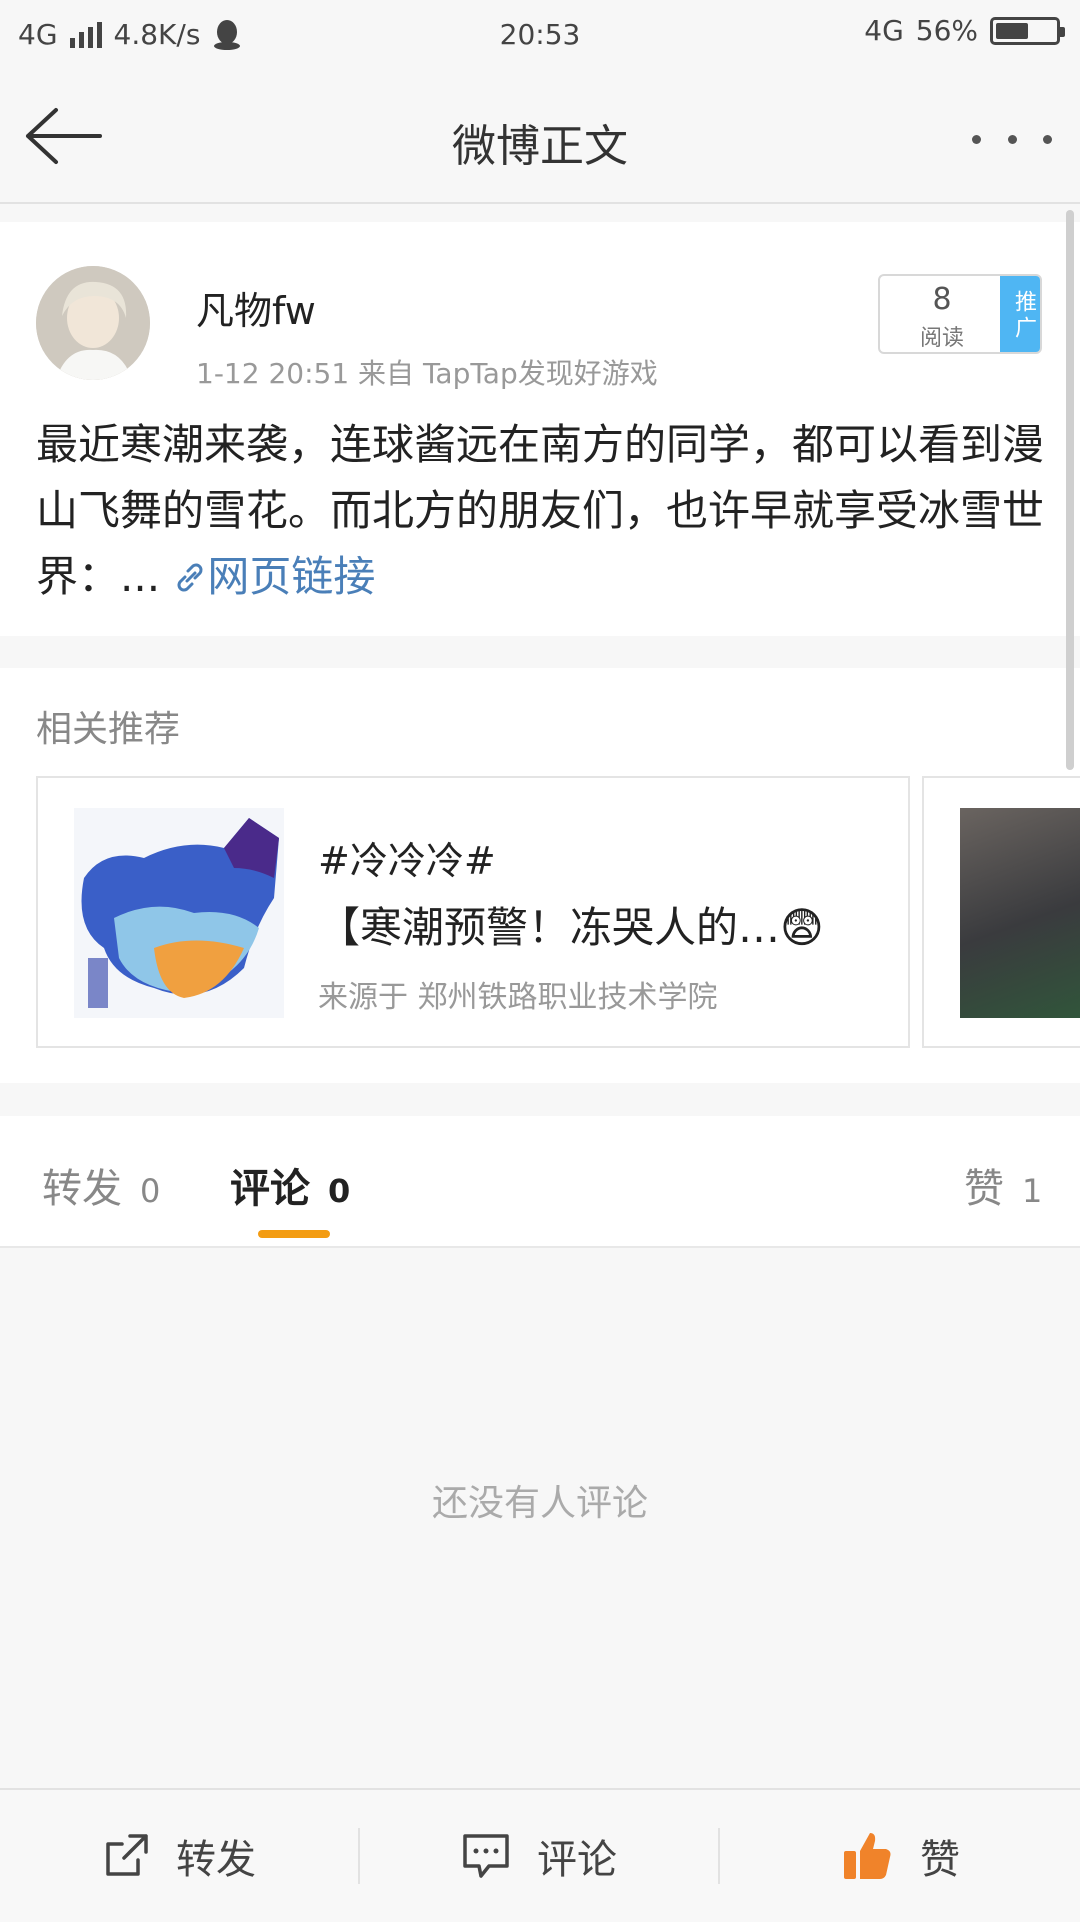  I want to click on like-label: 赞, so click(940, 1860).